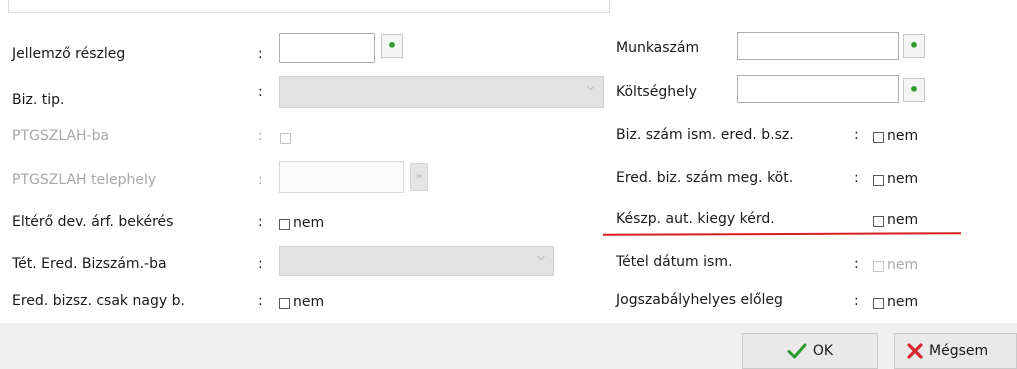 The width and height of the screenshot is (1017, 369). What do you see at coordinates (878, 221) in the screenshot?
I see `keszp-aut-kiegy-checkbox` at bounding box center [878, 221].